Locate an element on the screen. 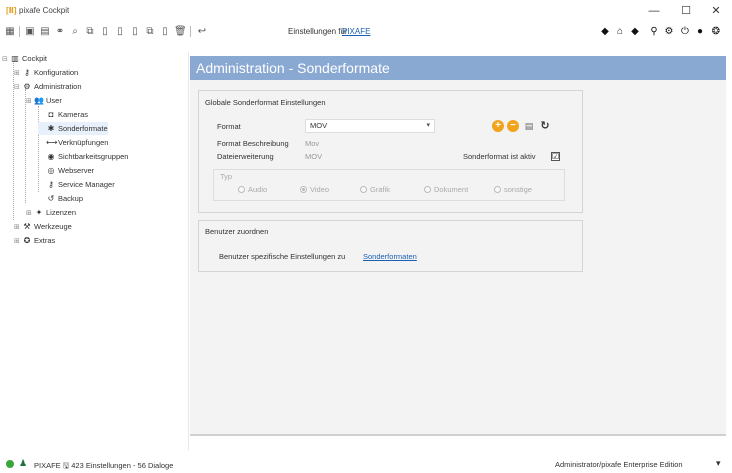 The image size is (732, 473). close-button: ✕ is located at coordinates (716, 11).